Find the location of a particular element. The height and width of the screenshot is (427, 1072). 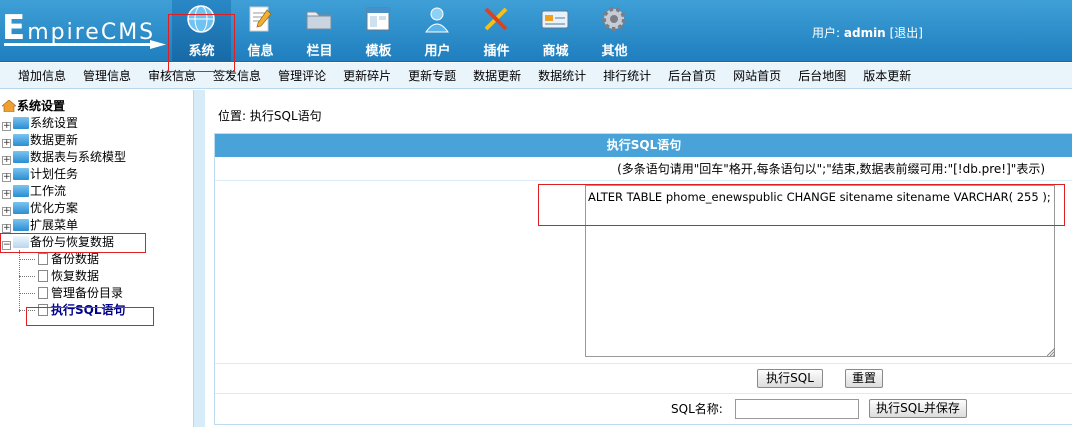

nav-system-label: 系统 is located at coordinates (201, 51).